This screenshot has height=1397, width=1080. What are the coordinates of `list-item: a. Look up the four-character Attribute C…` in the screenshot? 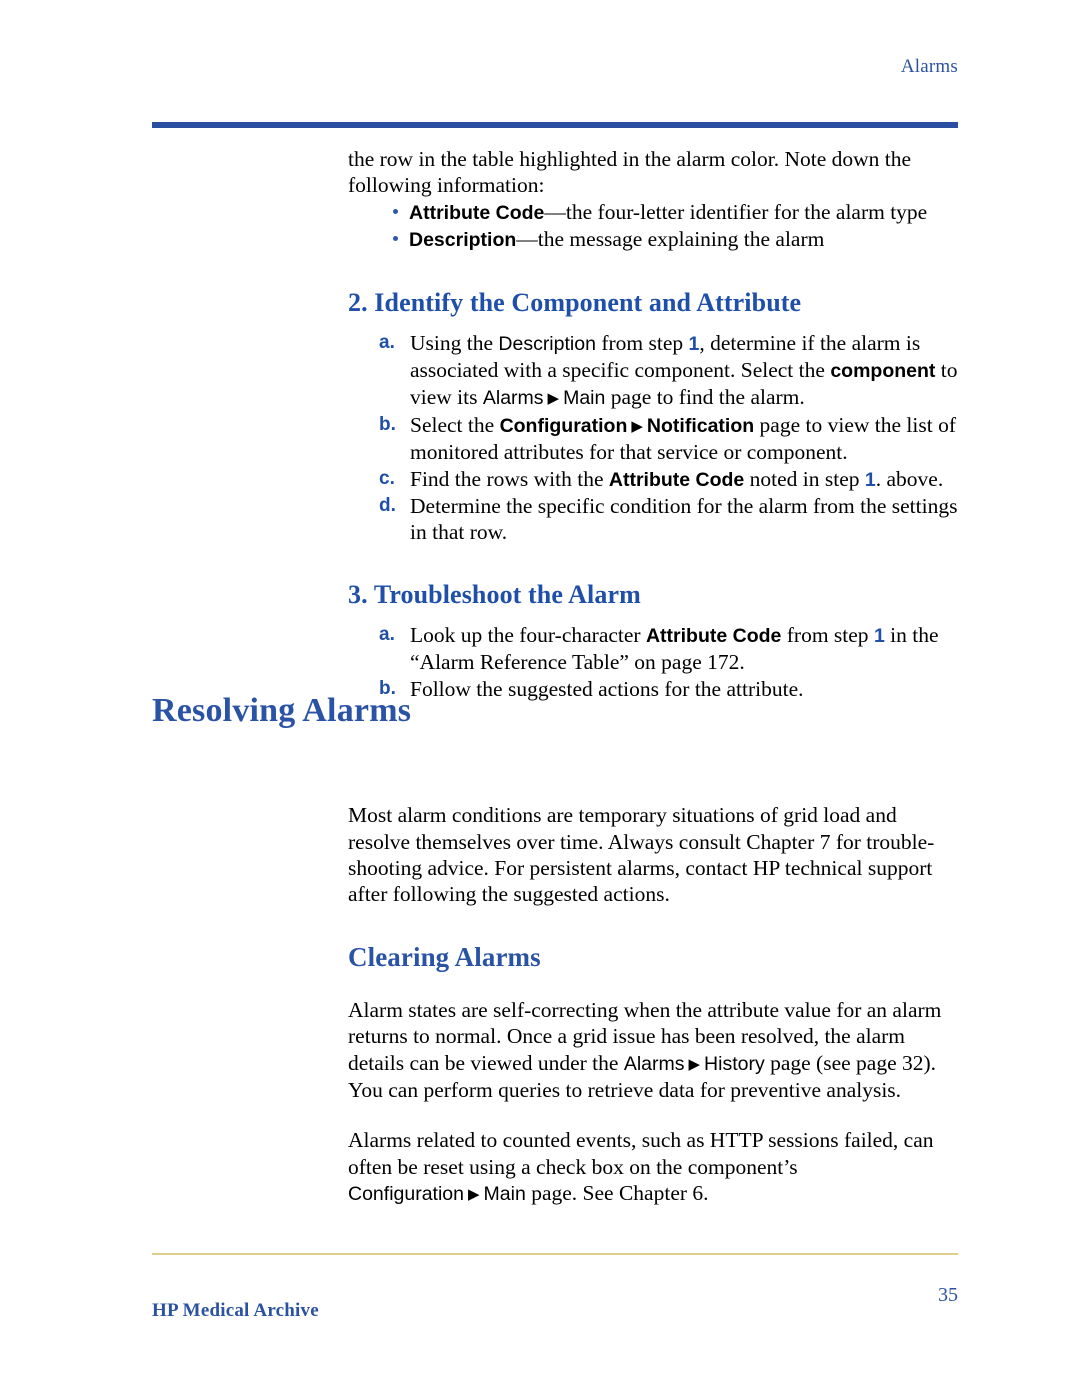 It's located at (653, 649).